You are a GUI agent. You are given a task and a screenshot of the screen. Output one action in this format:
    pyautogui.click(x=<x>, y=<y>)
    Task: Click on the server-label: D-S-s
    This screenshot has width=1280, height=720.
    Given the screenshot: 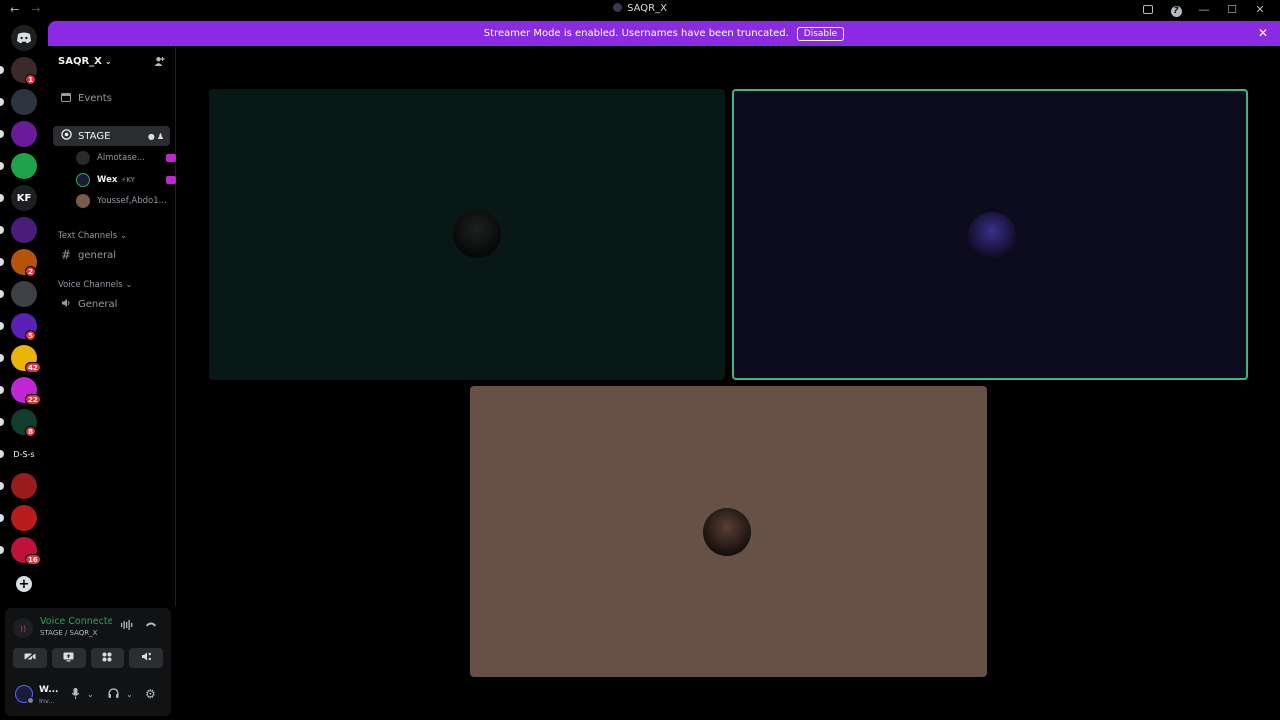 What is the action you would take?
    pyautogui.click(x=24, y=454)
    